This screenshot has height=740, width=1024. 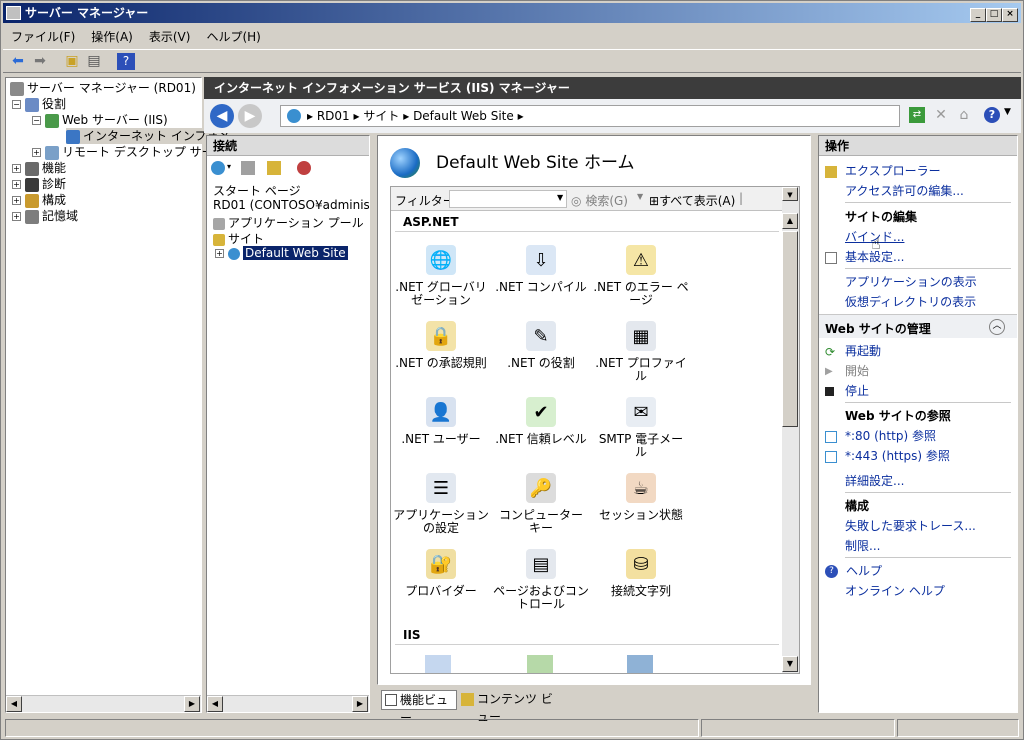 What do you see at coordinates (541, 504) in the screenshot?
I see `feature-item: 🔑 コンピューター キー` at bounding box center [541, 504].